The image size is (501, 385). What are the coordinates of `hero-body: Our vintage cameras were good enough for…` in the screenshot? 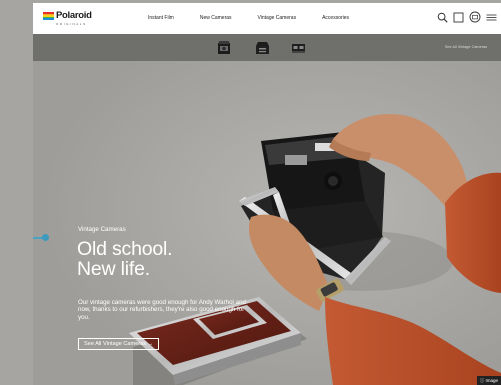 It's located at (162, 310).